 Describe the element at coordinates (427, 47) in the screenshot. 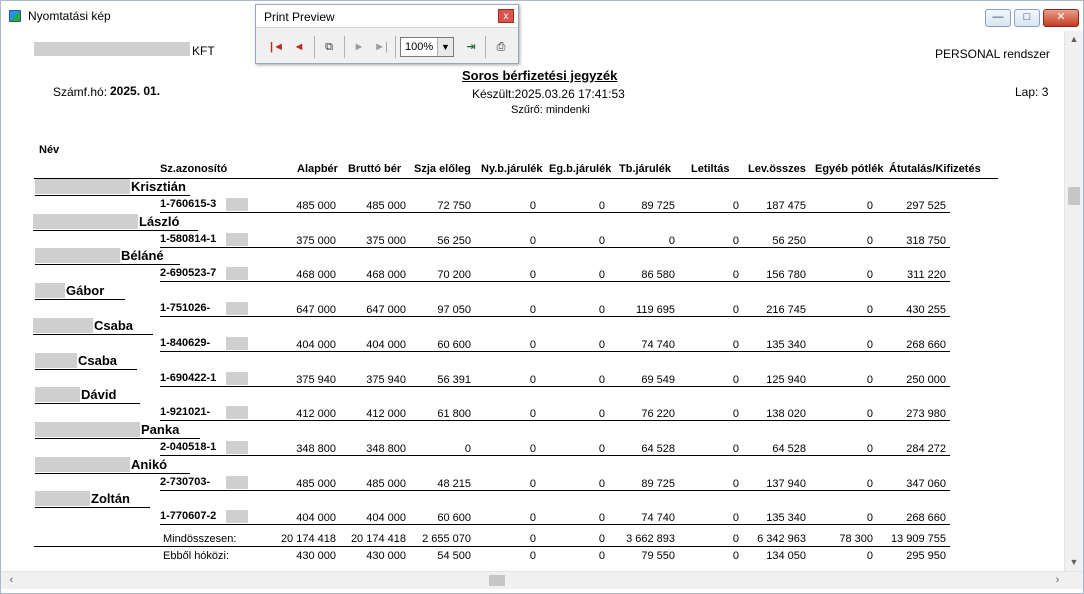

I see `zoom-select: 100% ▼` at that location.